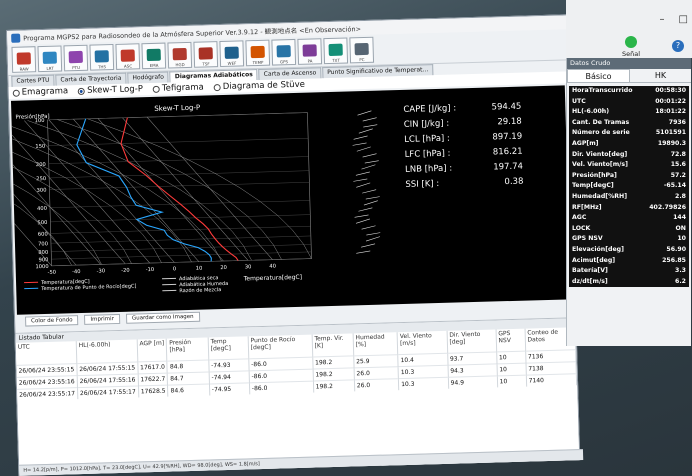 The image size is (692, 476). What do you see at coordinates (678, 46) in the screenshot?
I see `help-icon: ?` at bounding box center [678, 46].